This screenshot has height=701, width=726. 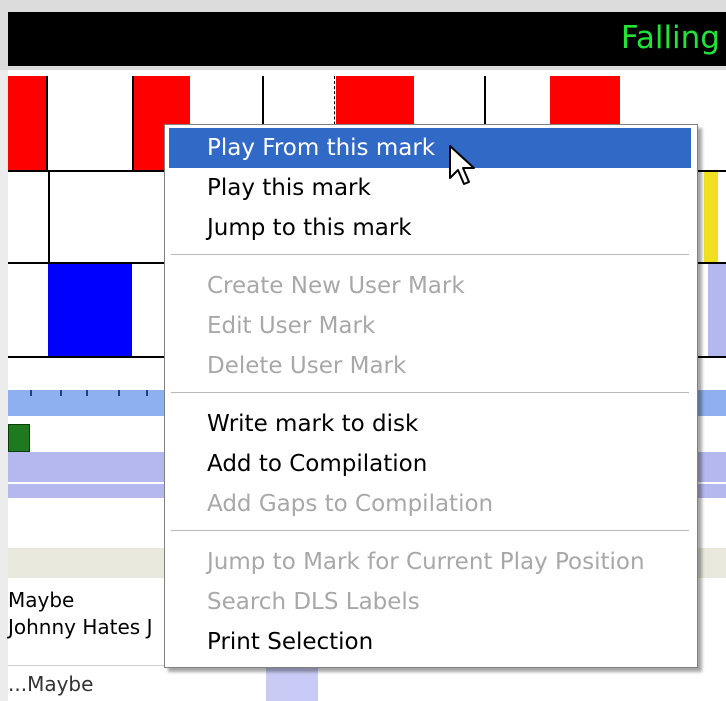 What do you see at coordinates (430, 286) in the screenshot?
I see `menu-item-create-user-mark: Create New User Mark` at bounding box center [430, 286].